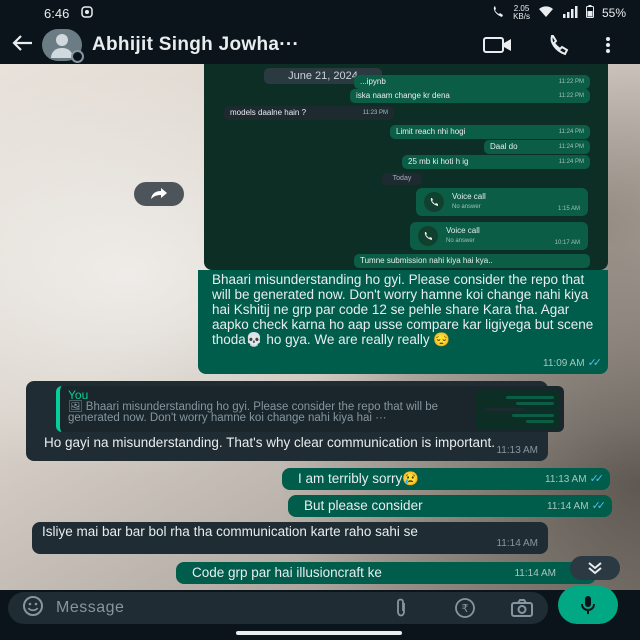 This screenshot has width=640, height=640. I want to click on screenshot-message: ...ipynb 11:22 PM, so click(472, 82).